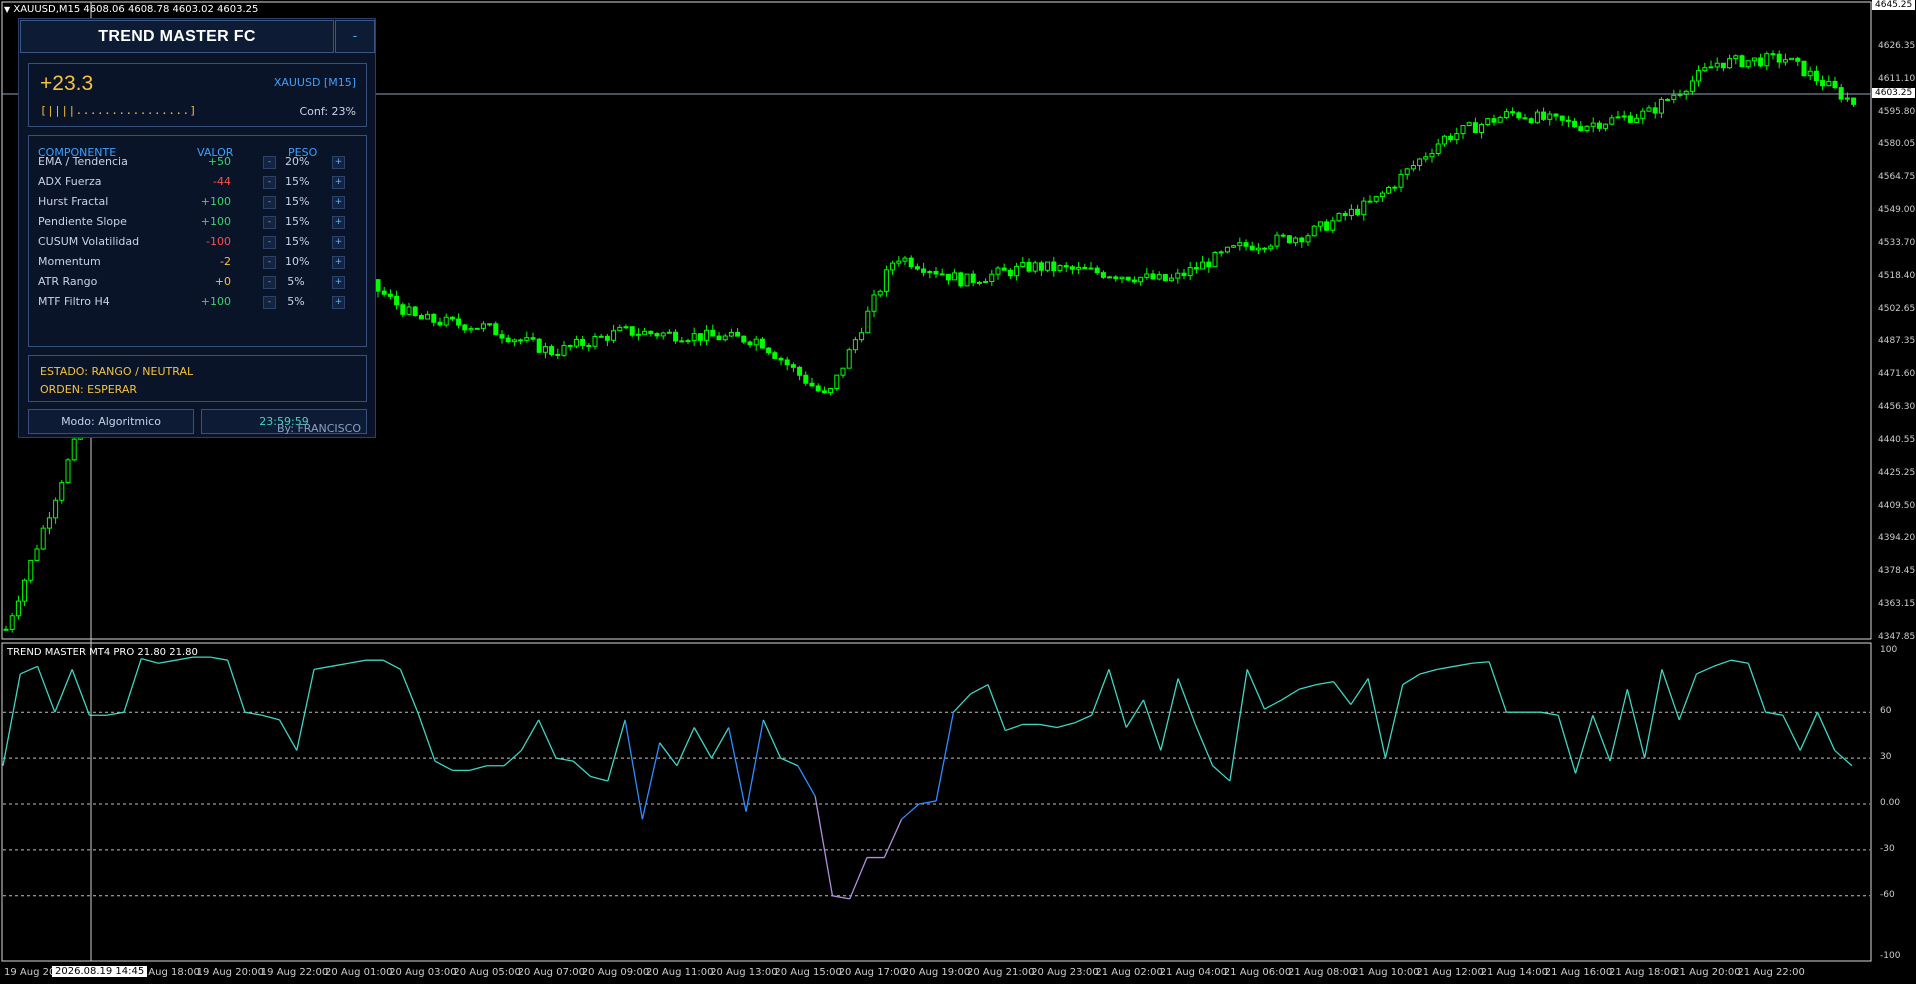 Image resolution: width=1916 pixels, height=984 pixels. Describe the element at coordinates (1897, 275) in the screenshot. I see `price-tick: 4518.40` at that location.